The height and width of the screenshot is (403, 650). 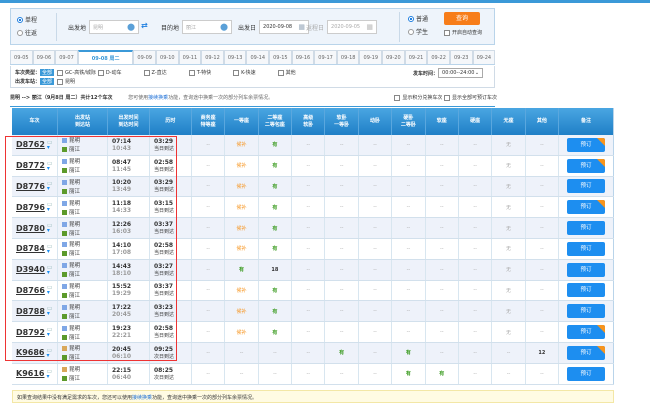 I want to click on column-header: 一等座, so click(x=242, y=121).